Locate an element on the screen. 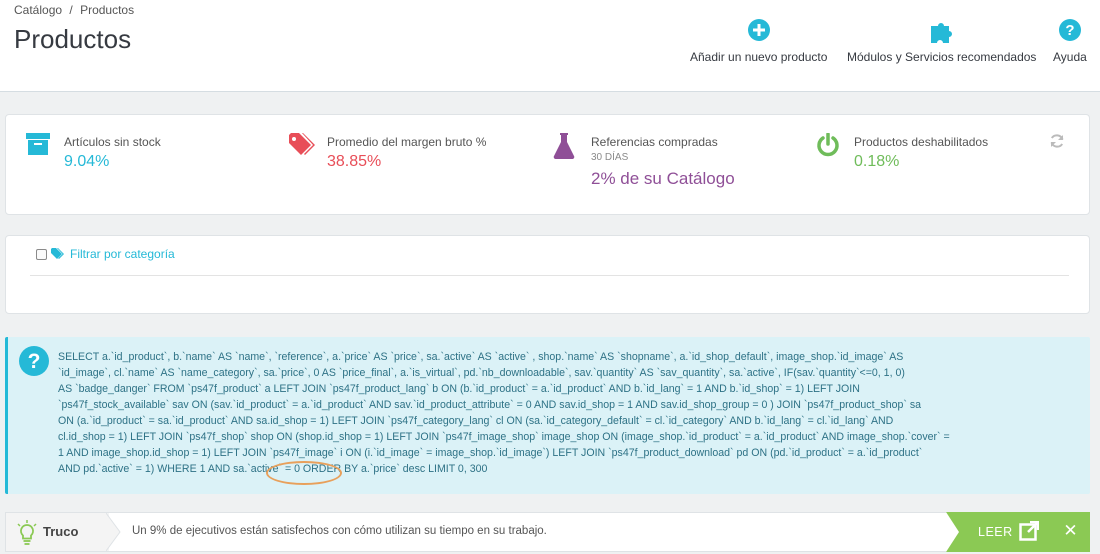  modules-services-label: Módulos y Servicios recomendados is located at coordinates (942, 57).